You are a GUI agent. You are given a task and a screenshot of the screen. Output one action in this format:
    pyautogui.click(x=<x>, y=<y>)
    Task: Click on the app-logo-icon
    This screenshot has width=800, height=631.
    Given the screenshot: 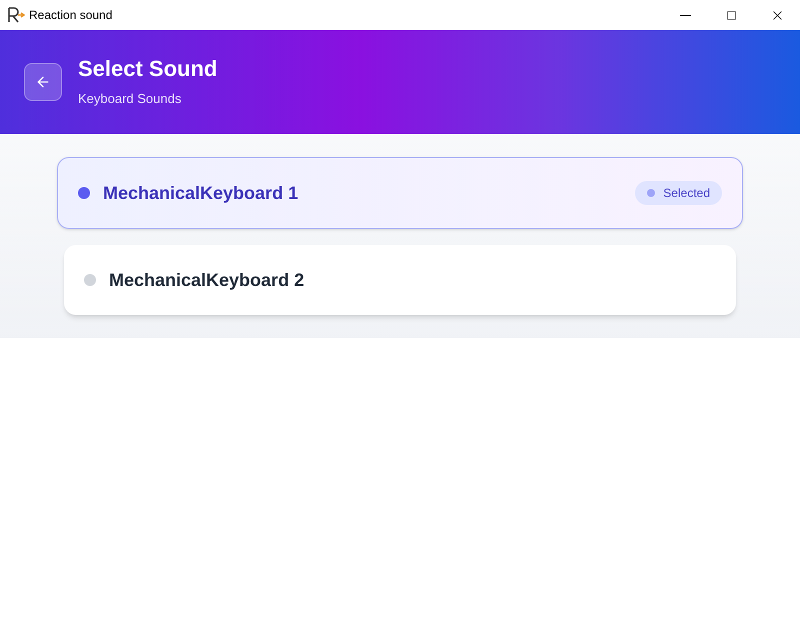 What is the action you would take?
    pyautogui.click(x=16, y=15)
    